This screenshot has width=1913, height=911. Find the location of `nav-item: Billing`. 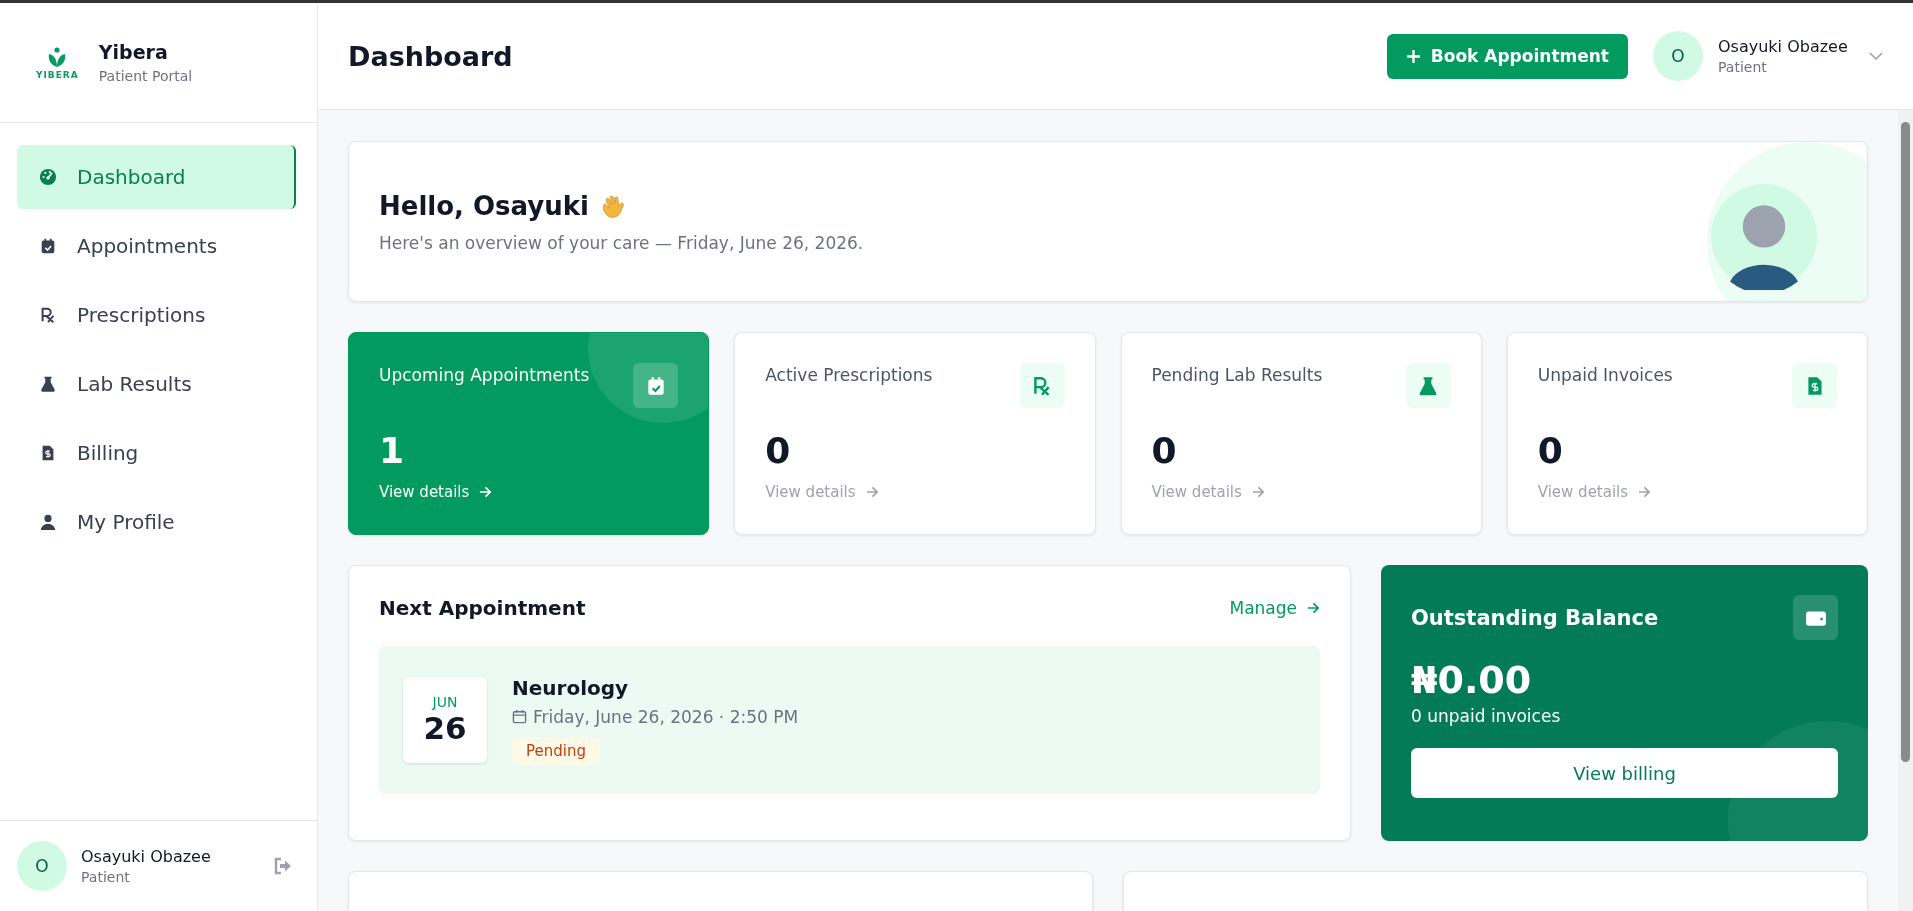

nav-item: Billing is located at coordinates (156, 453).